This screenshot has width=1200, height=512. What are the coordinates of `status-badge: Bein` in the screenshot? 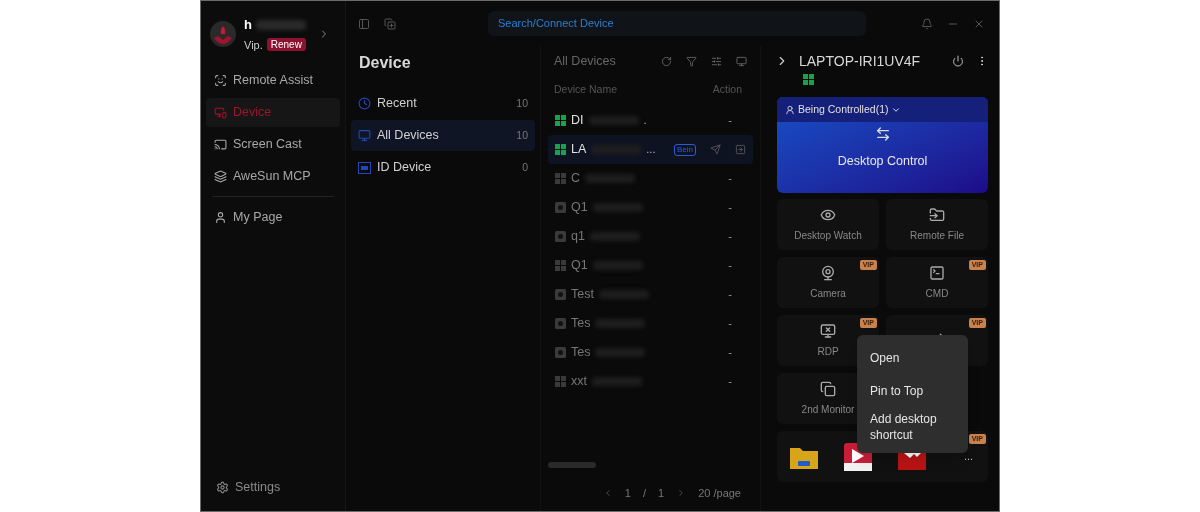 It's located at (685, 149).